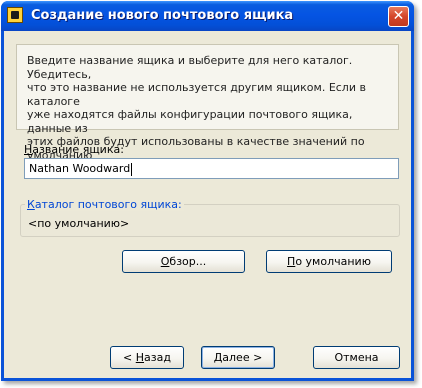 The height and width of the screenshot is (388, 422). Describe the element at coordinates (108, 204) in the screenshot. I see `catalog-label-text: аталог почтового ящика:` at that location.